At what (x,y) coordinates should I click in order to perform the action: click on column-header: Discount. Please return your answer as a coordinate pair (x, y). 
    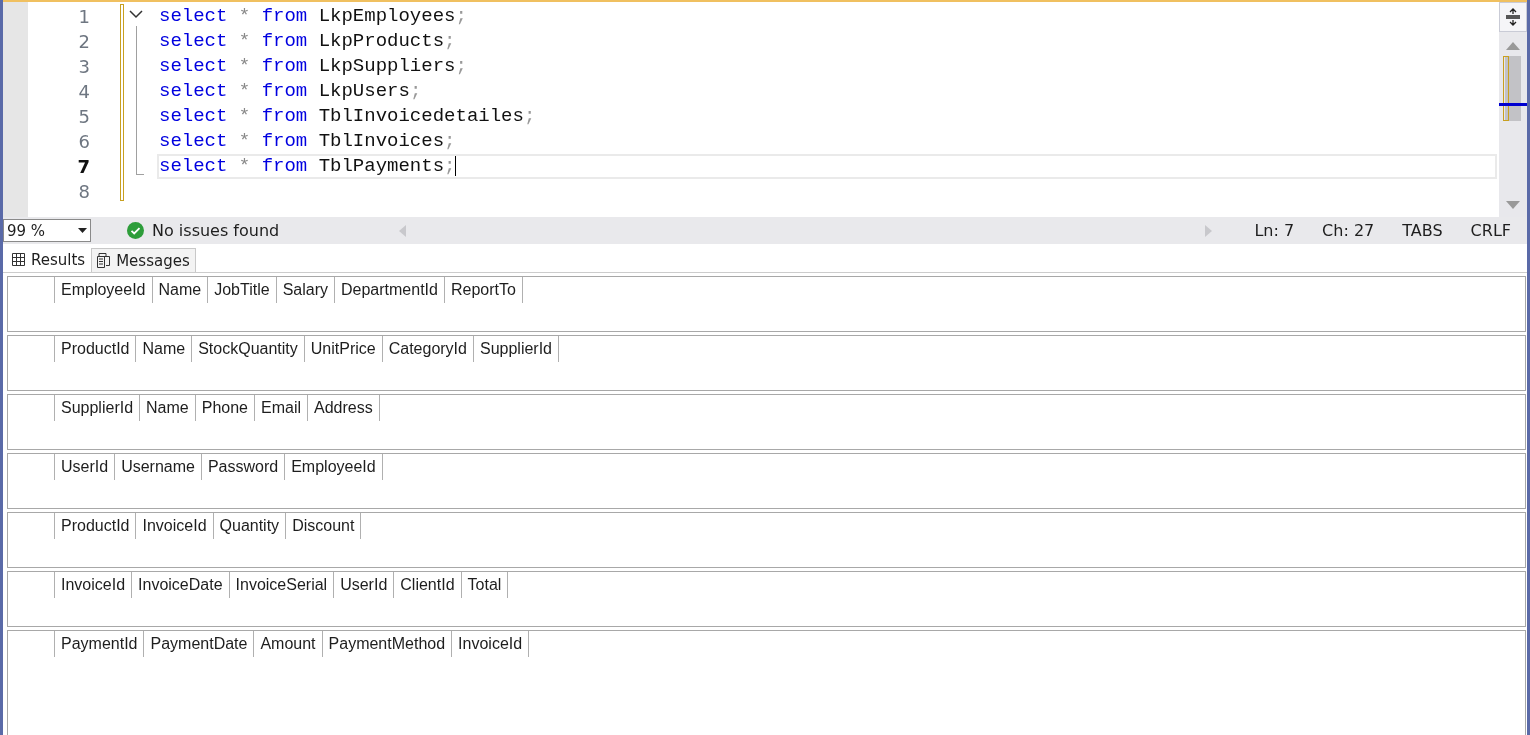
    Looking at the image, I should click on (324, 526).